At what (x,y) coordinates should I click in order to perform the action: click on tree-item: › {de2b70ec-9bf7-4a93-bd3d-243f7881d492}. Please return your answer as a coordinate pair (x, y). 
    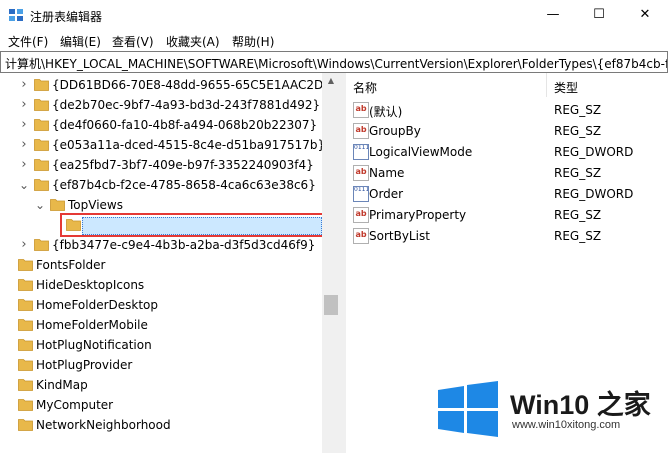
    Looking at the image, I should click on (162, 105).